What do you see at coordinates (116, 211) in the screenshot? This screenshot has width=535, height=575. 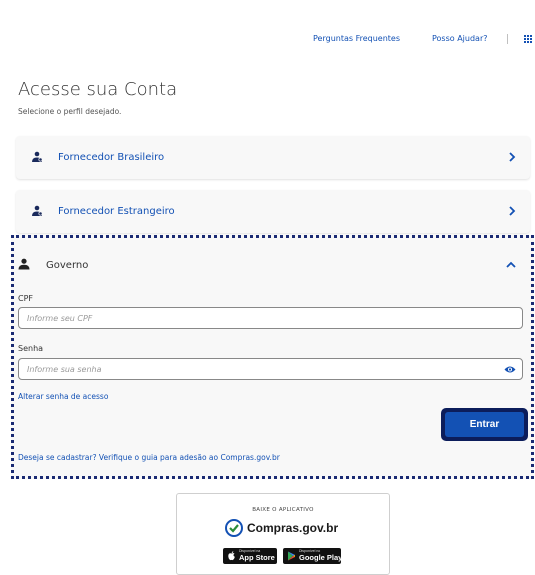 I see `profile-label: Fornecedor Estrangeiro` at bounding box center [116, 211].